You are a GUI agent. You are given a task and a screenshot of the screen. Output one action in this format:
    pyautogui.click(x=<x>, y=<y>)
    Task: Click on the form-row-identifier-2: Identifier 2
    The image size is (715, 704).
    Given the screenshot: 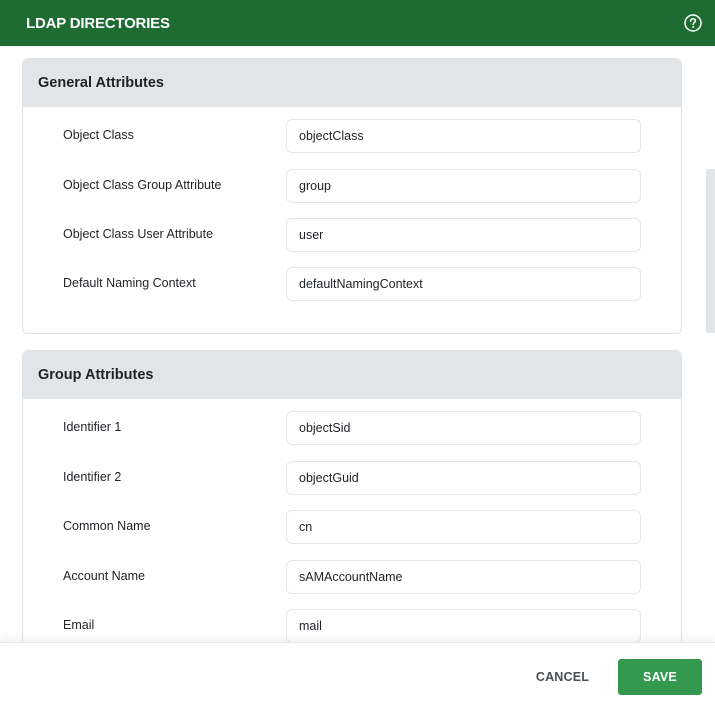 What is the action you would take?
    pyautogui.click(x=352, y=478)
    